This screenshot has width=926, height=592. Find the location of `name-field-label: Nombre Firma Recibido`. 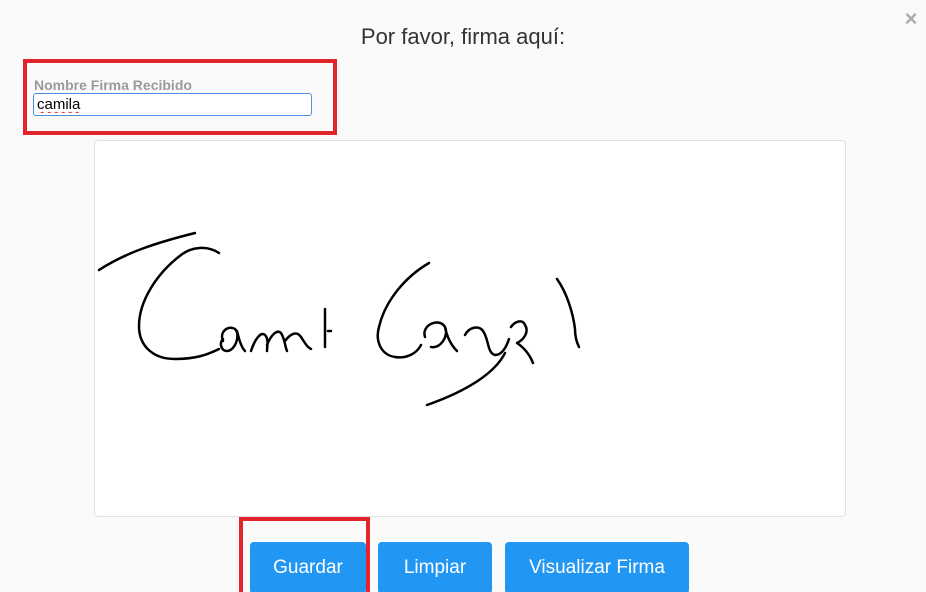

name-field-label: Nombre Firma Recibido is located at coordinates (113, 85).